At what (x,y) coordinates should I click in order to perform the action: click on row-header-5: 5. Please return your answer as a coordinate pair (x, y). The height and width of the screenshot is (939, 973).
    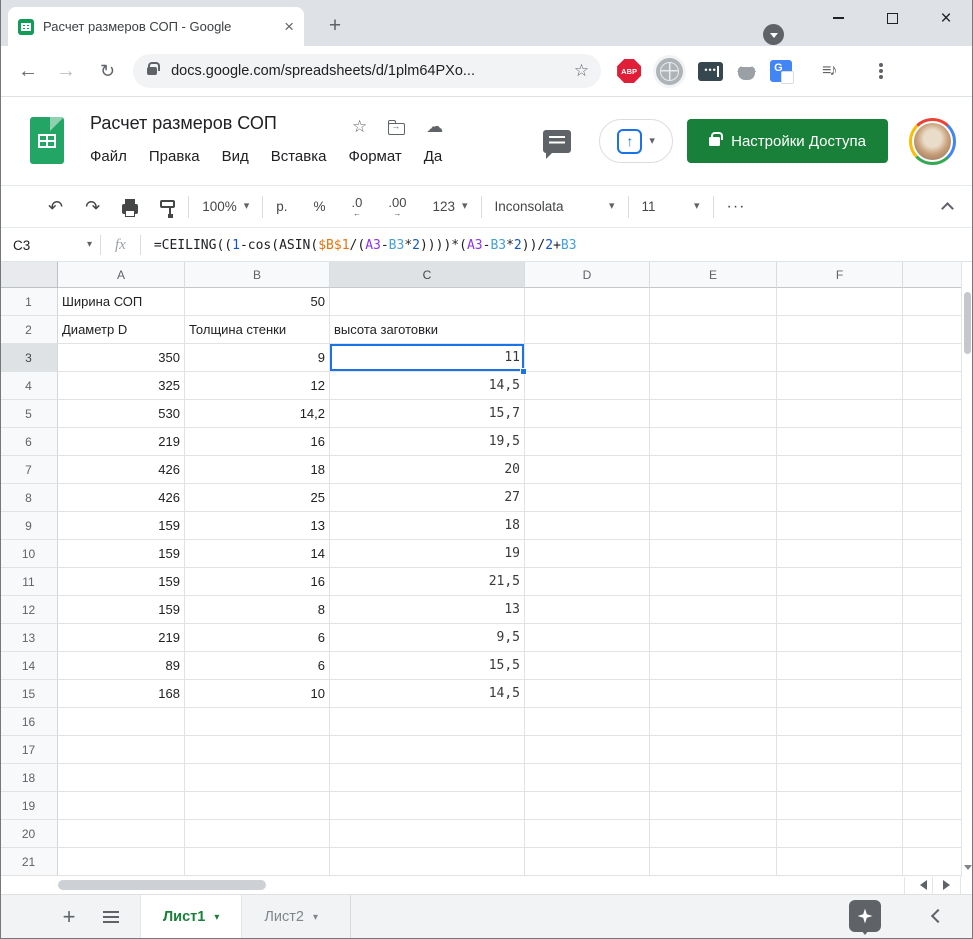
    Looking at the image, I should click on (29, 414).